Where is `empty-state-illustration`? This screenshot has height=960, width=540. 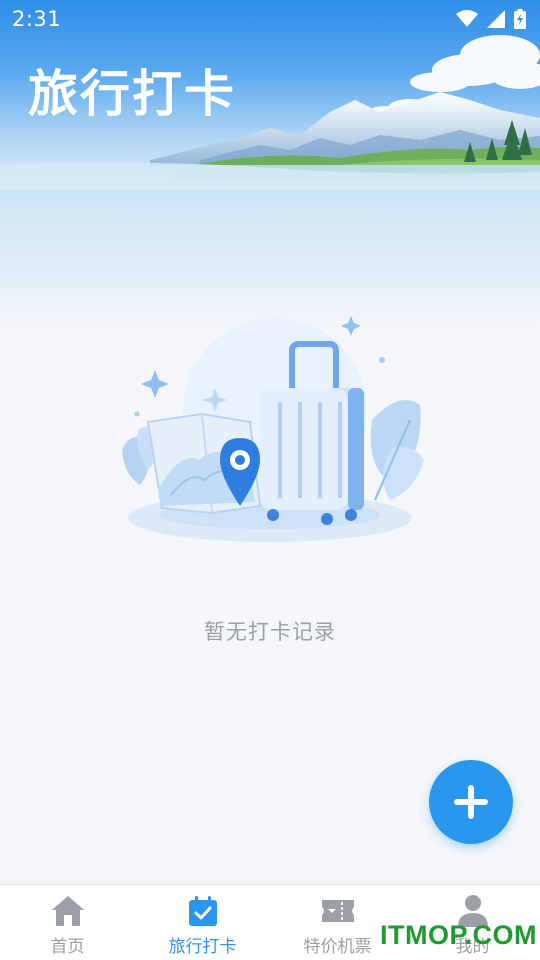 empty-state-illustration is located at coordinates (273, 429).